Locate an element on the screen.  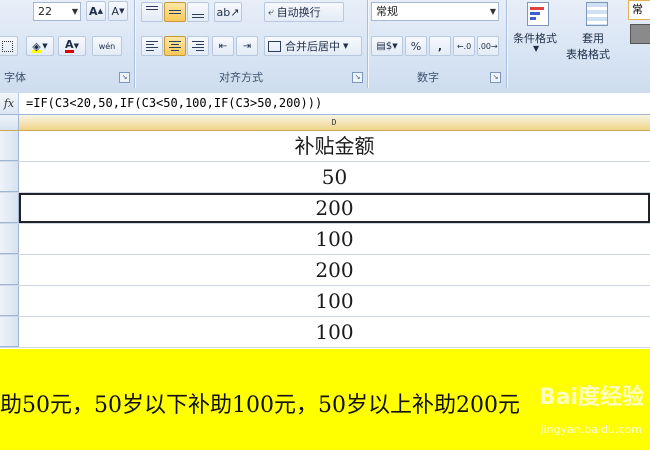
percent-style-button: % is located at coordinates (416, 46).